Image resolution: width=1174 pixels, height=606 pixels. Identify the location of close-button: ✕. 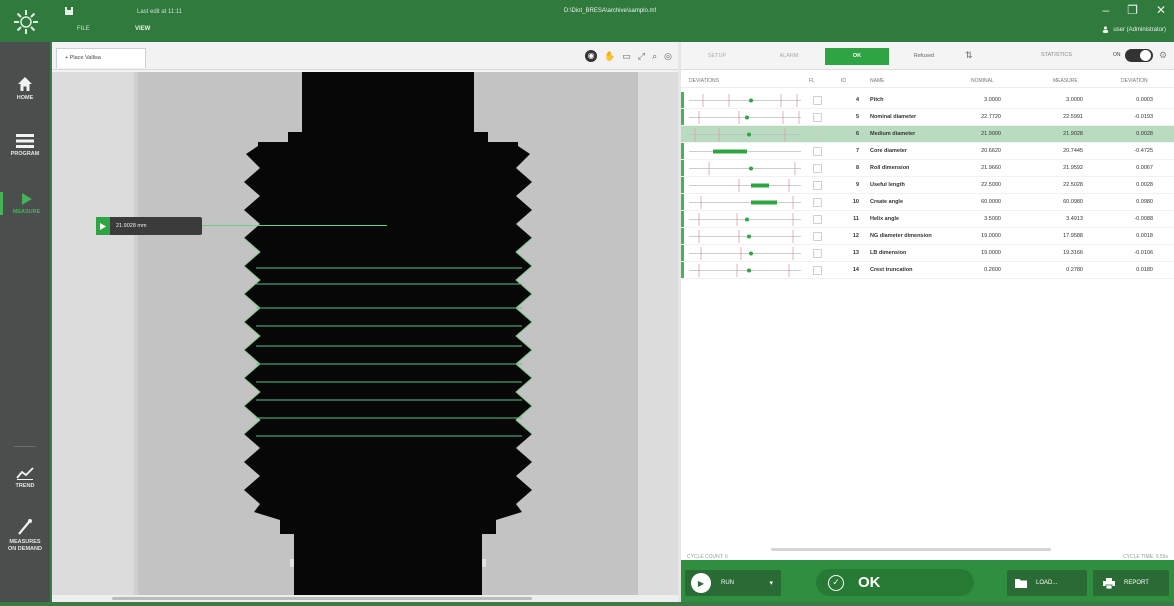
(1161, 10).